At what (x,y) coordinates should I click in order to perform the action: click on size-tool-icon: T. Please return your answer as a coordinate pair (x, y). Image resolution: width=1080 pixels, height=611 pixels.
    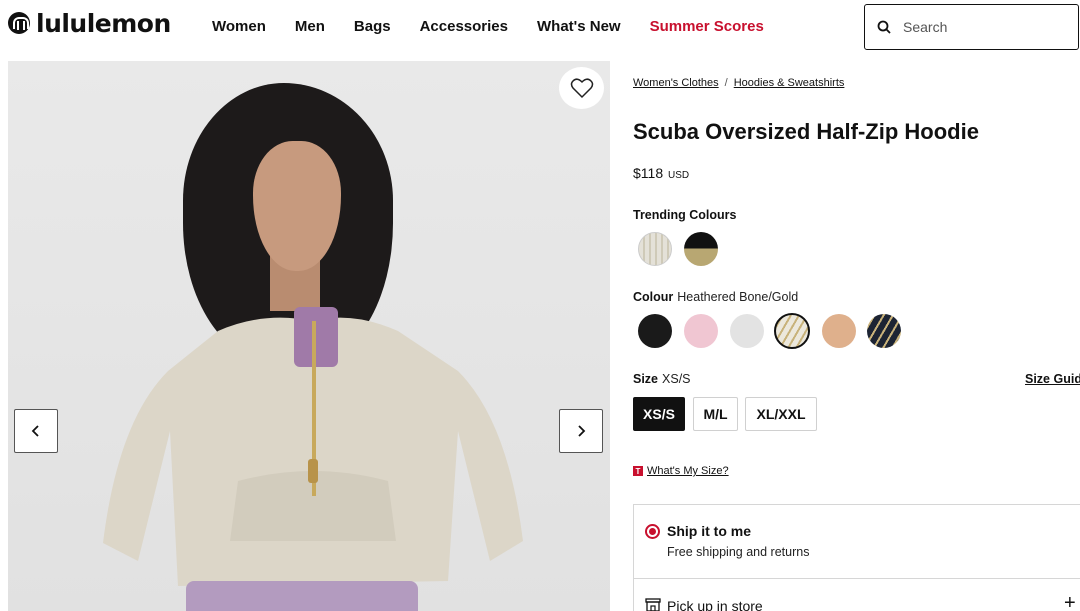
    Looking at the image, I should click on (638, 471).